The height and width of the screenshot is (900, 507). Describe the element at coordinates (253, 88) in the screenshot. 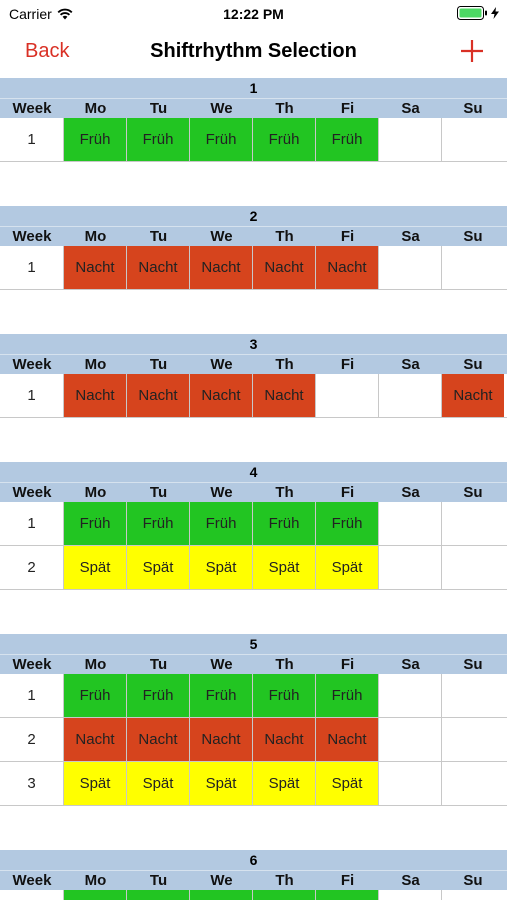

I see `section-title: 1` at that location.